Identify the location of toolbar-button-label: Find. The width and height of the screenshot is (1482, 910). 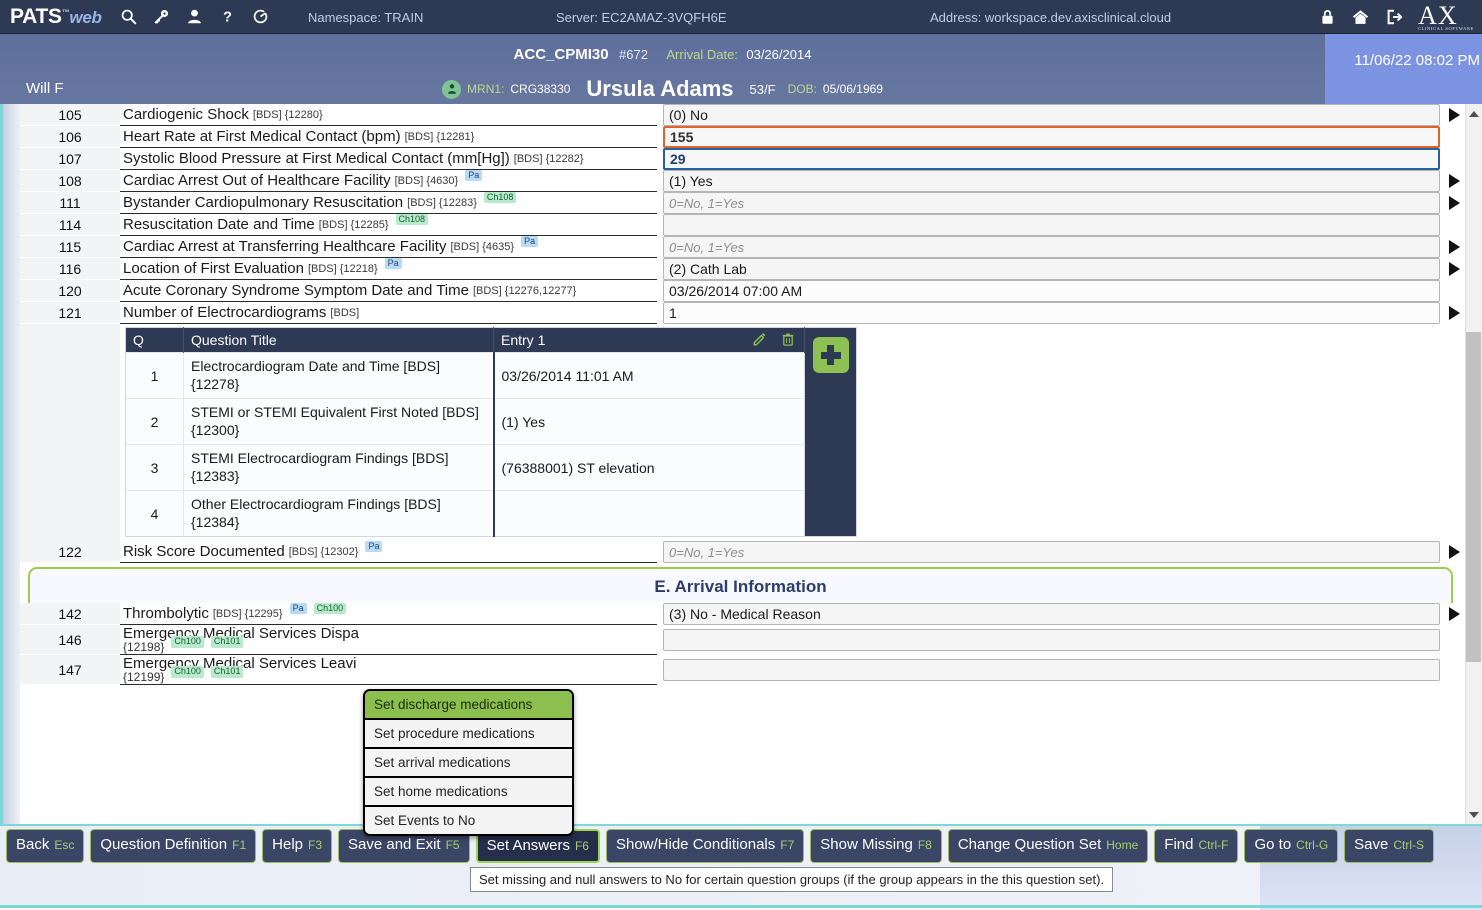
(1179, 844).